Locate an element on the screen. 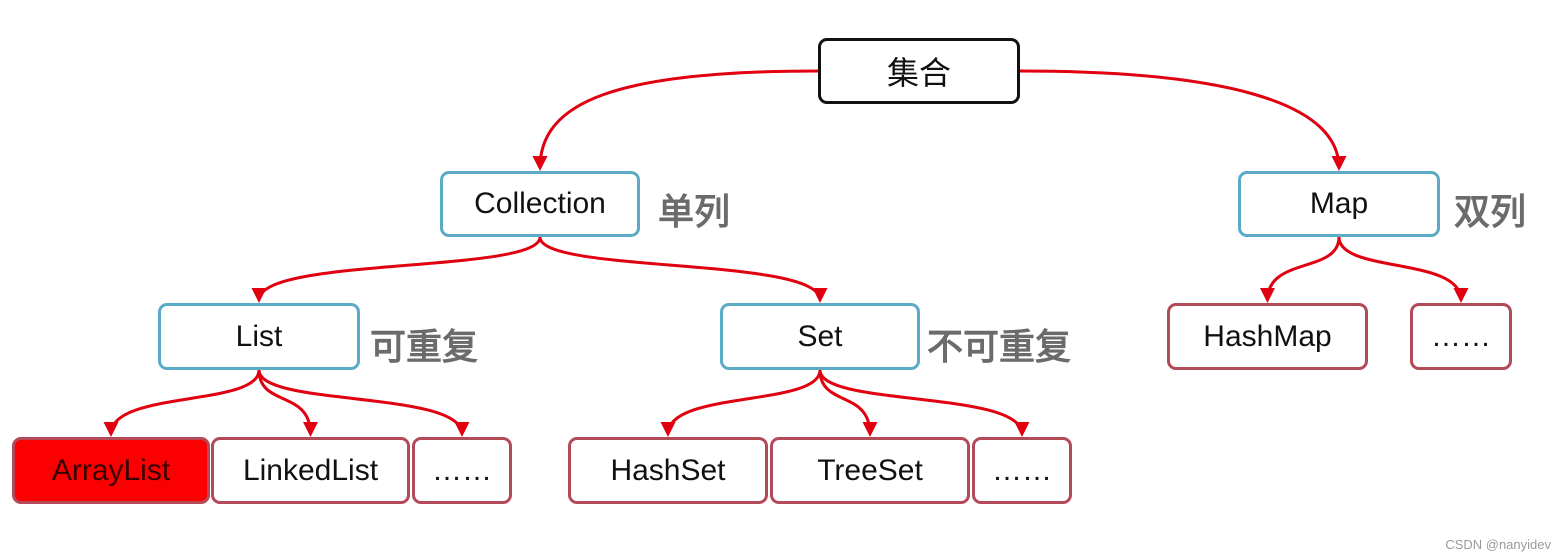  arrow-list-to-arraylist is located at coordinates (182, 403).